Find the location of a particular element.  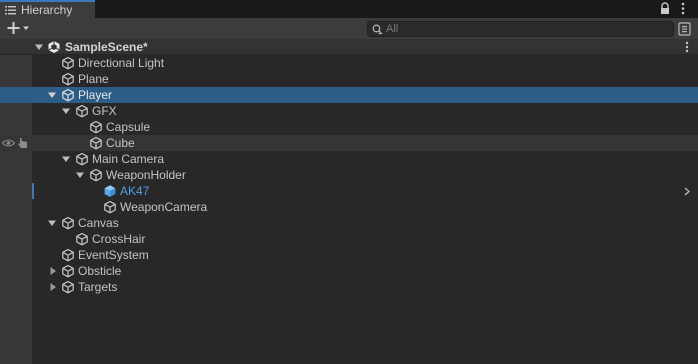

modified-marker is located at coordinates (33, 191).